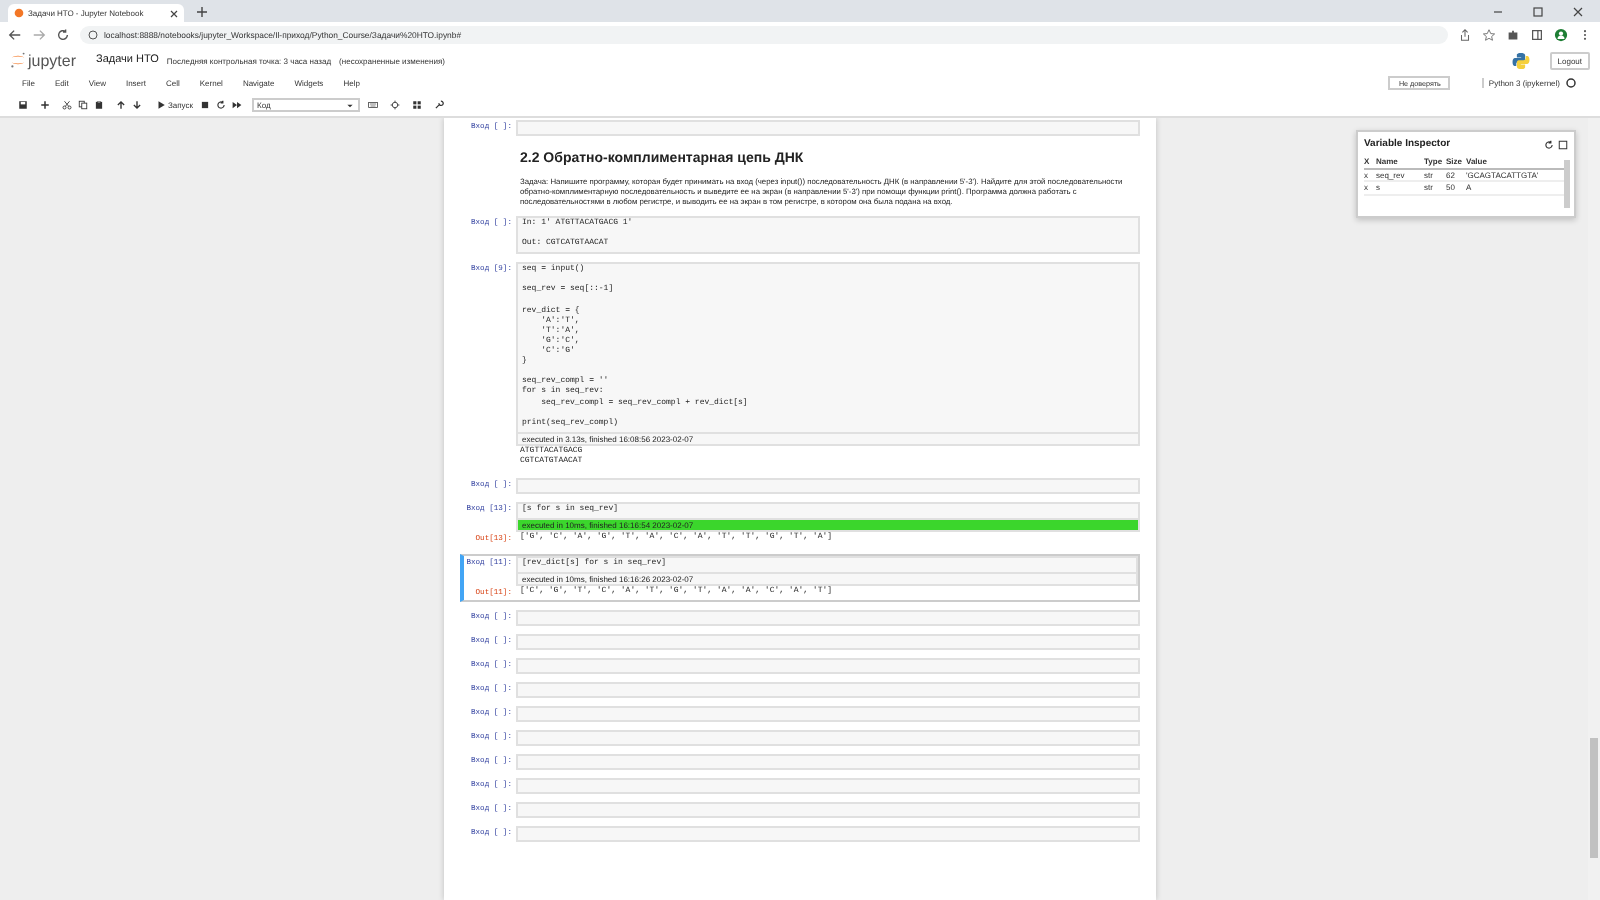 Image resolution: width=1600 pixels, height=900 pixels. Describe the element at coordinates (52, 60) in the screenshot. I see `jupyter-logo-text: jupyter` at that location.